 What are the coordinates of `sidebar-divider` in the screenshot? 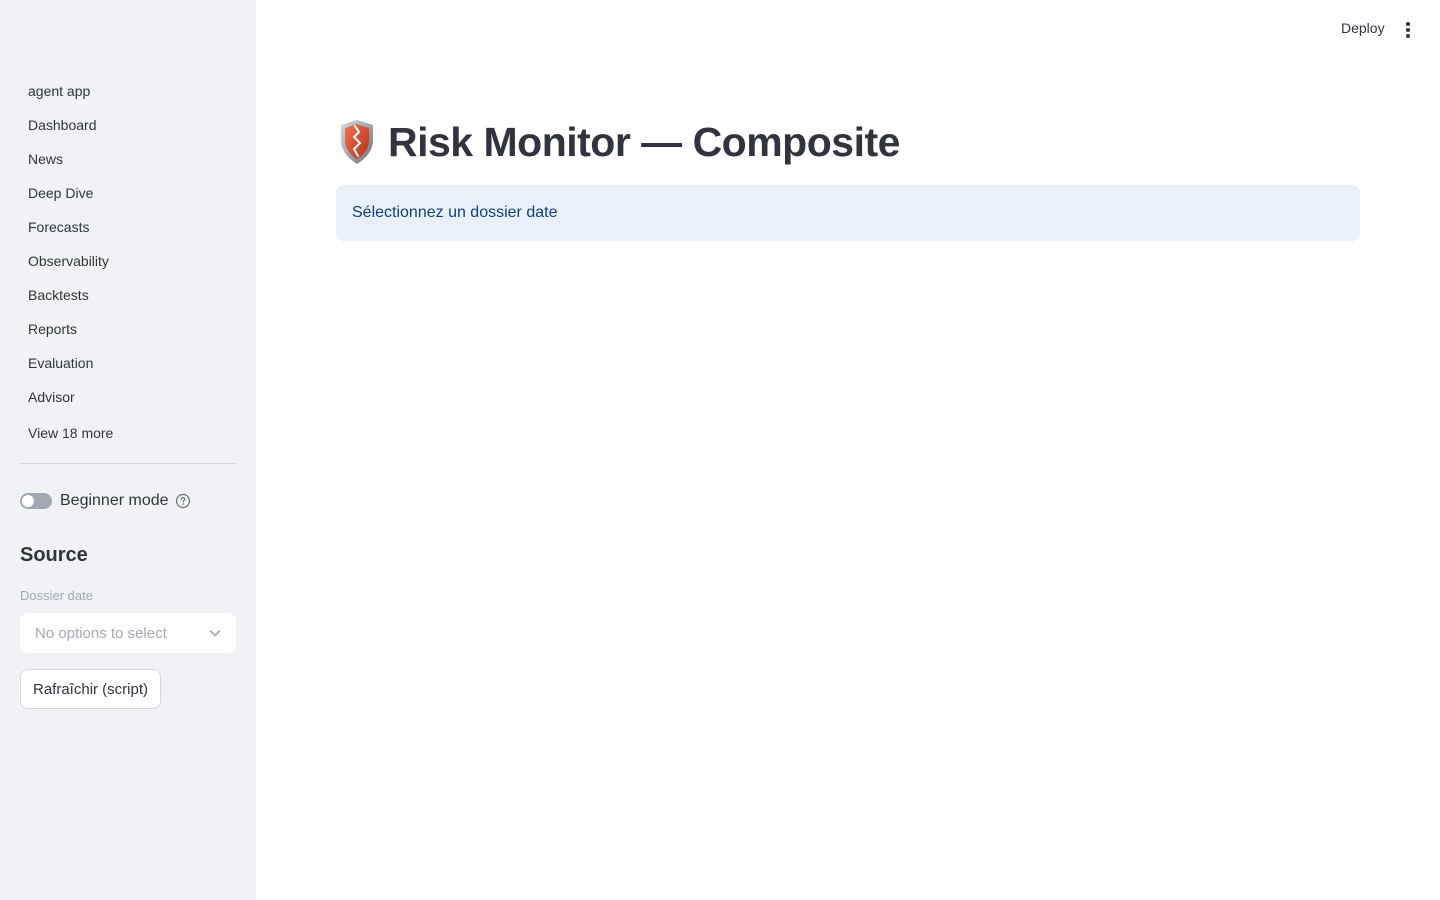 It's located at (128, 463).